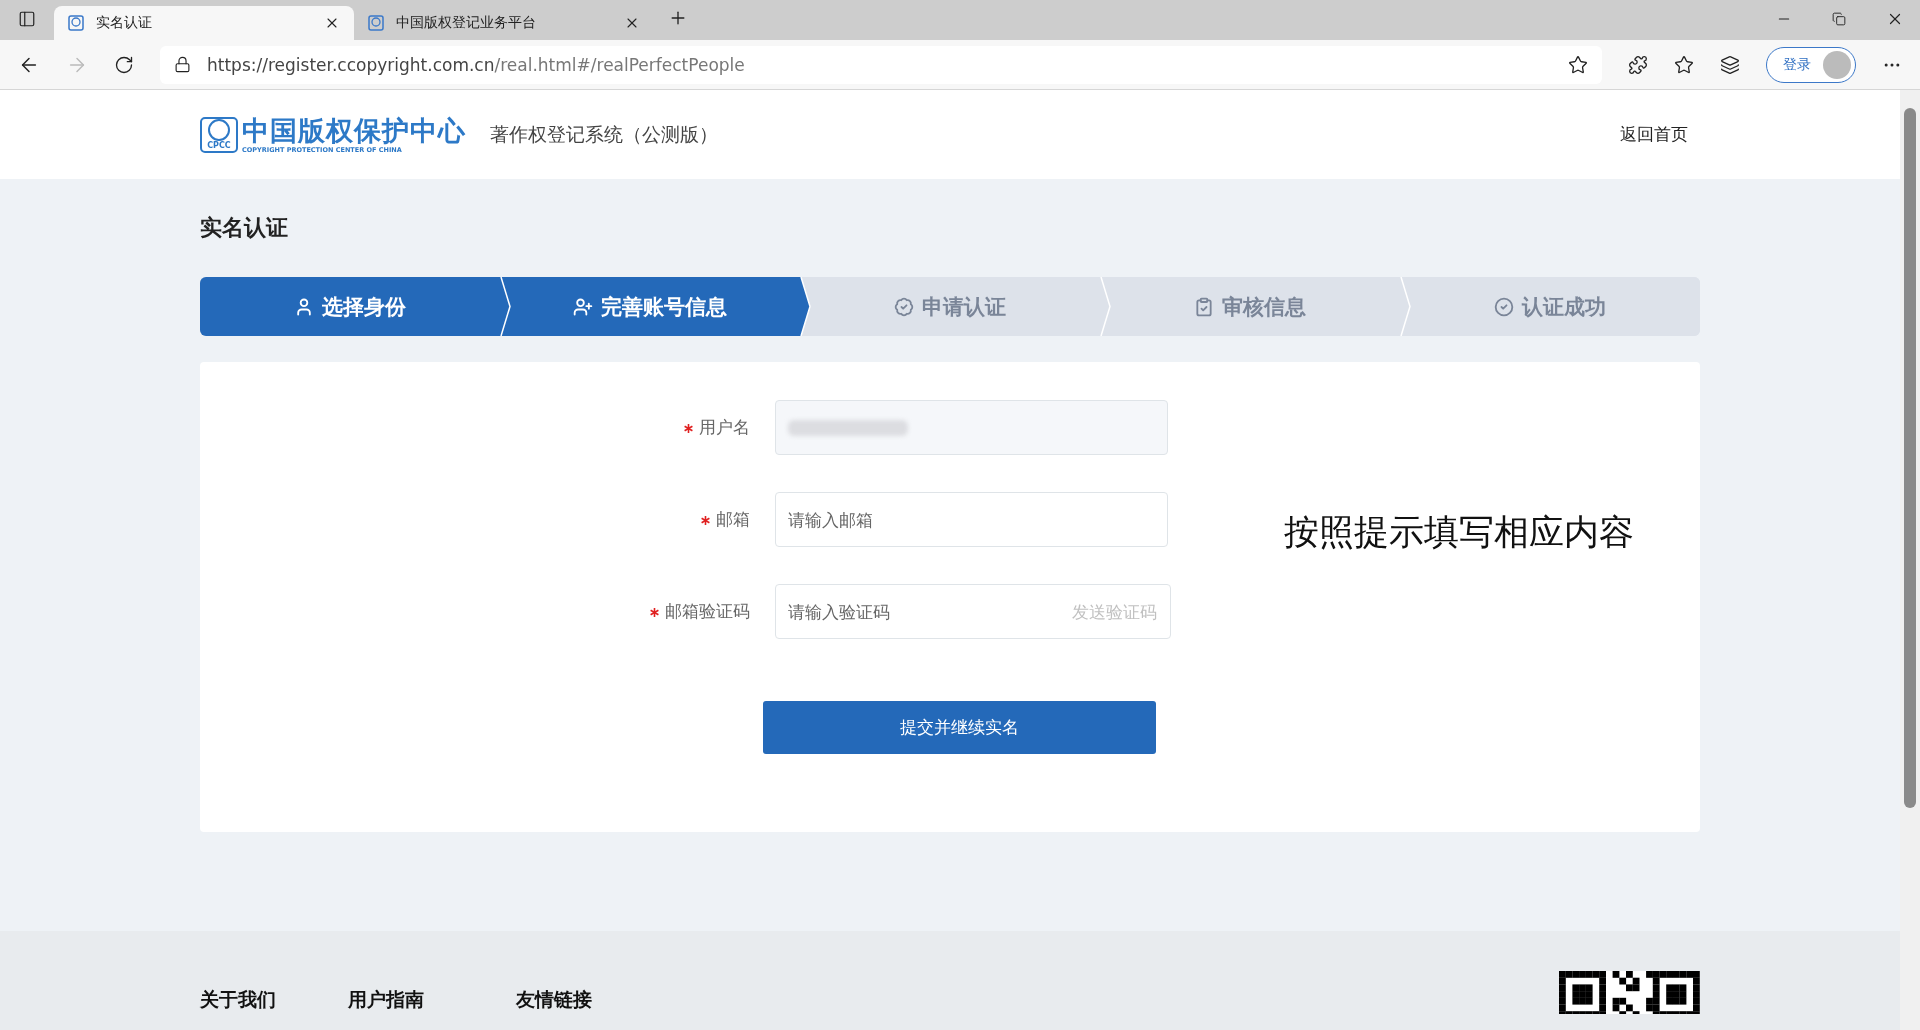 This screenshot has width=1920, height=1030. Describe the element at coordinates (604, 134) in the screenshot. I see `system-title: 著作权登记系统（公测版）` at that location.